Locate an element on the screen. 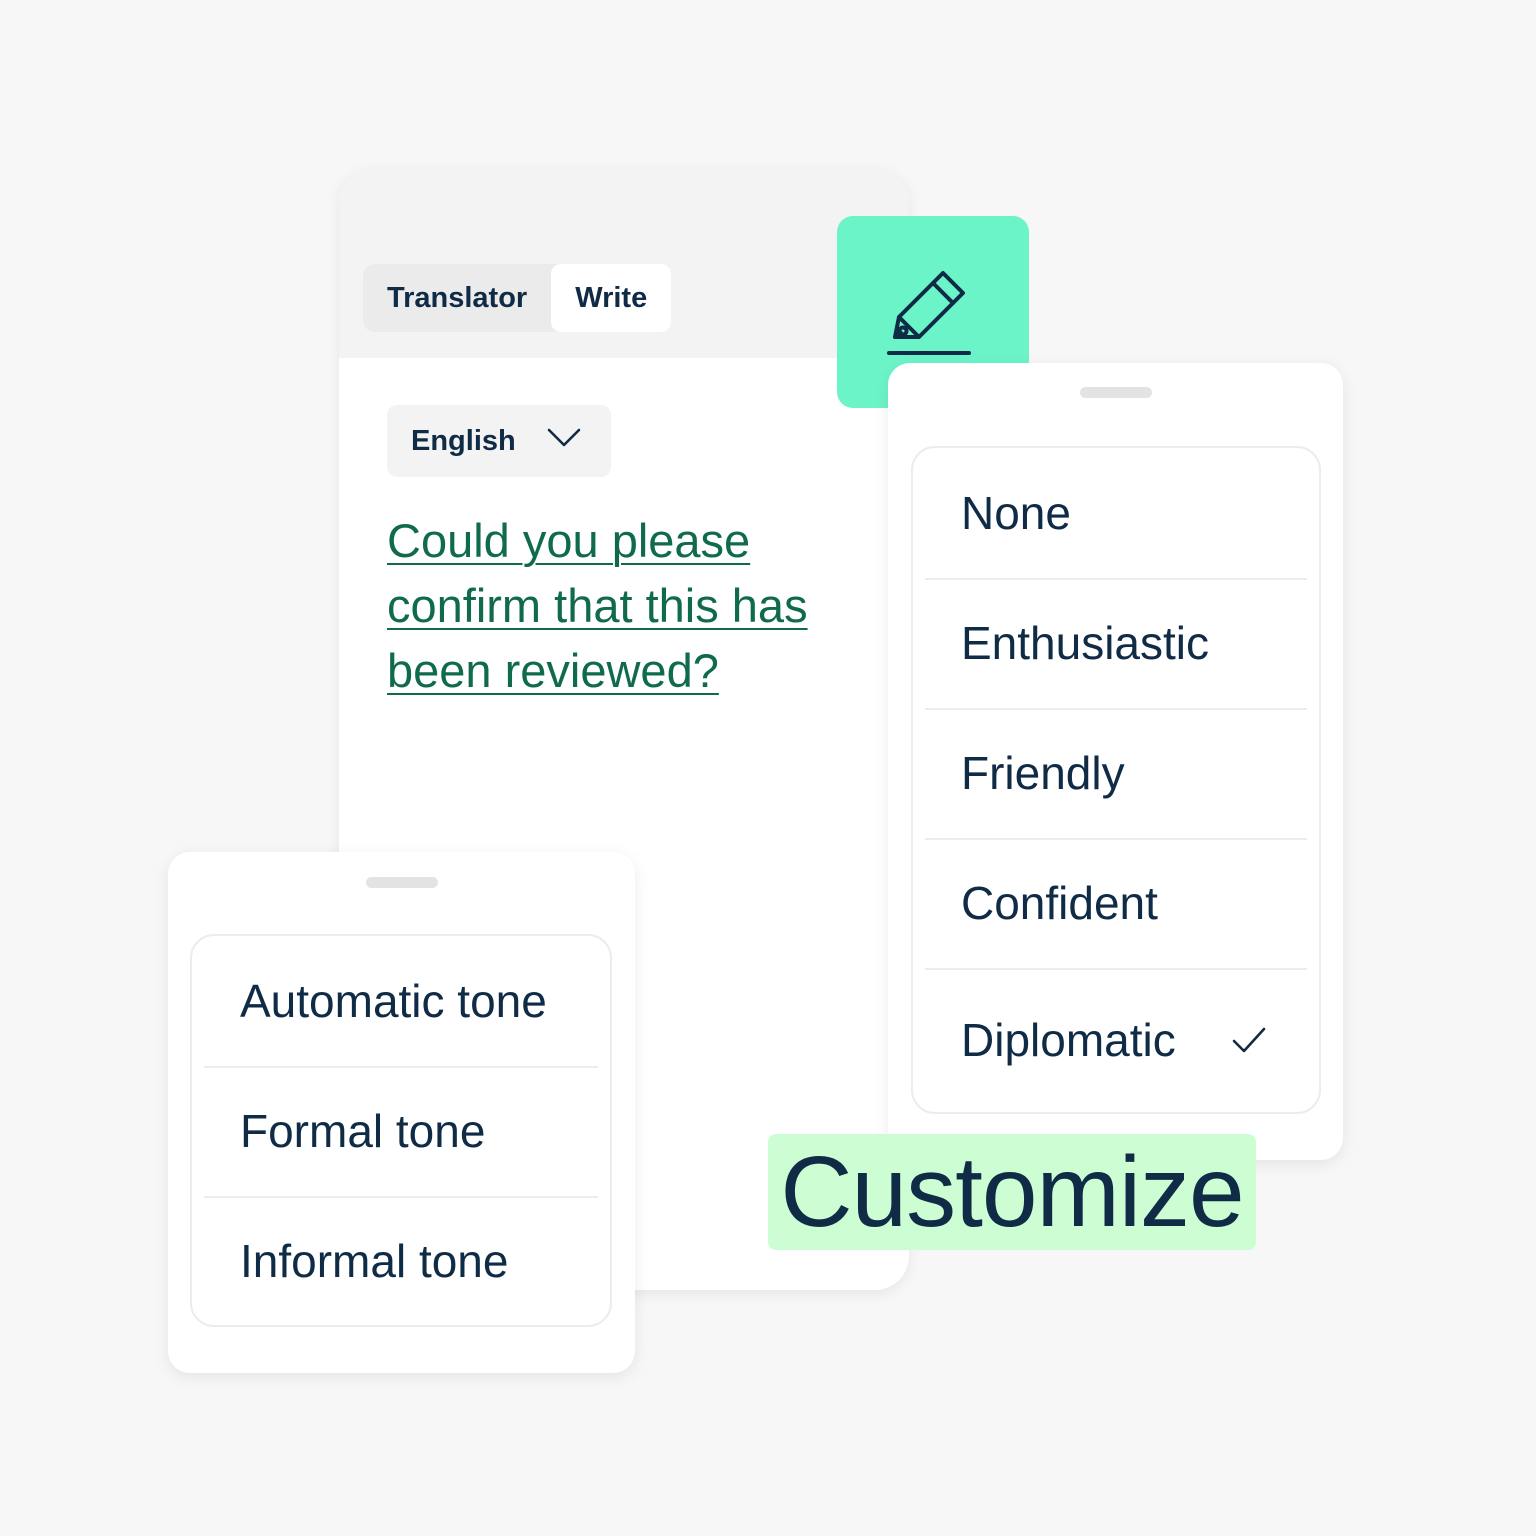 The height and width of the screenshot is (1536, 1536). chevron-down-icon is located at coordinates (564, 437).